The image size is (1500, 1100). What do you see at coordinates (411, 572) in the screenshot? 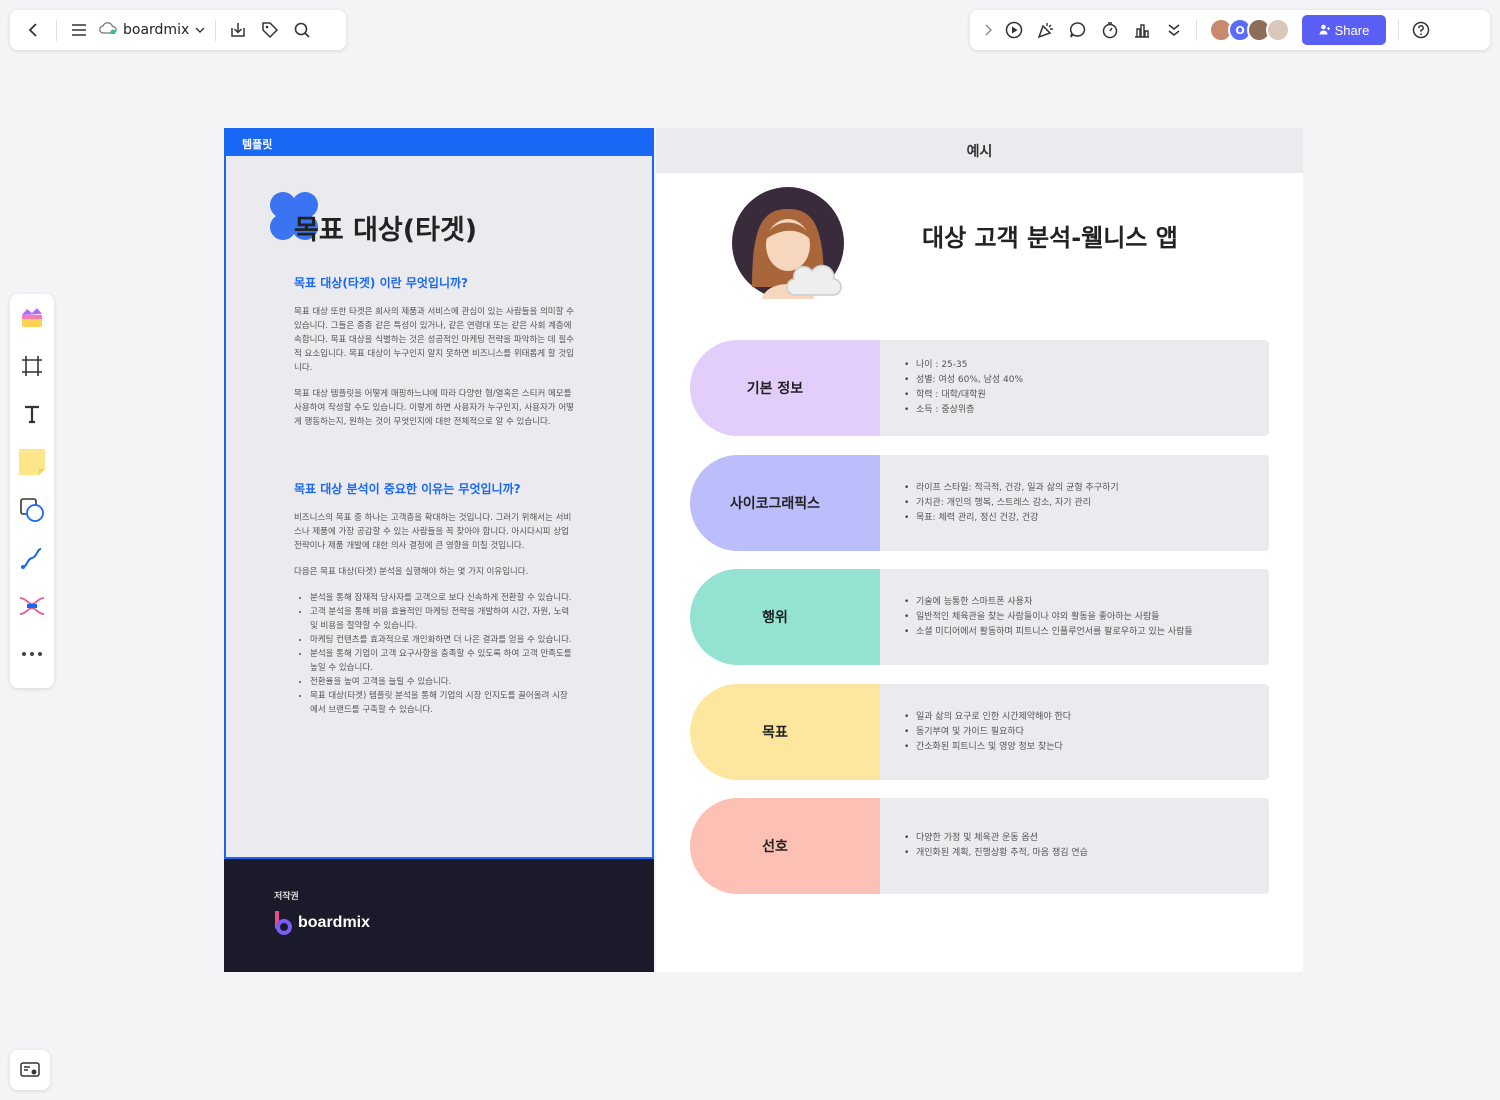
I see `section-paragraph: 다음은 목표 대상(타겟) 분석을 실행해야 하는 몇 가지 이유입니다.` at bounding box center [411, 572].